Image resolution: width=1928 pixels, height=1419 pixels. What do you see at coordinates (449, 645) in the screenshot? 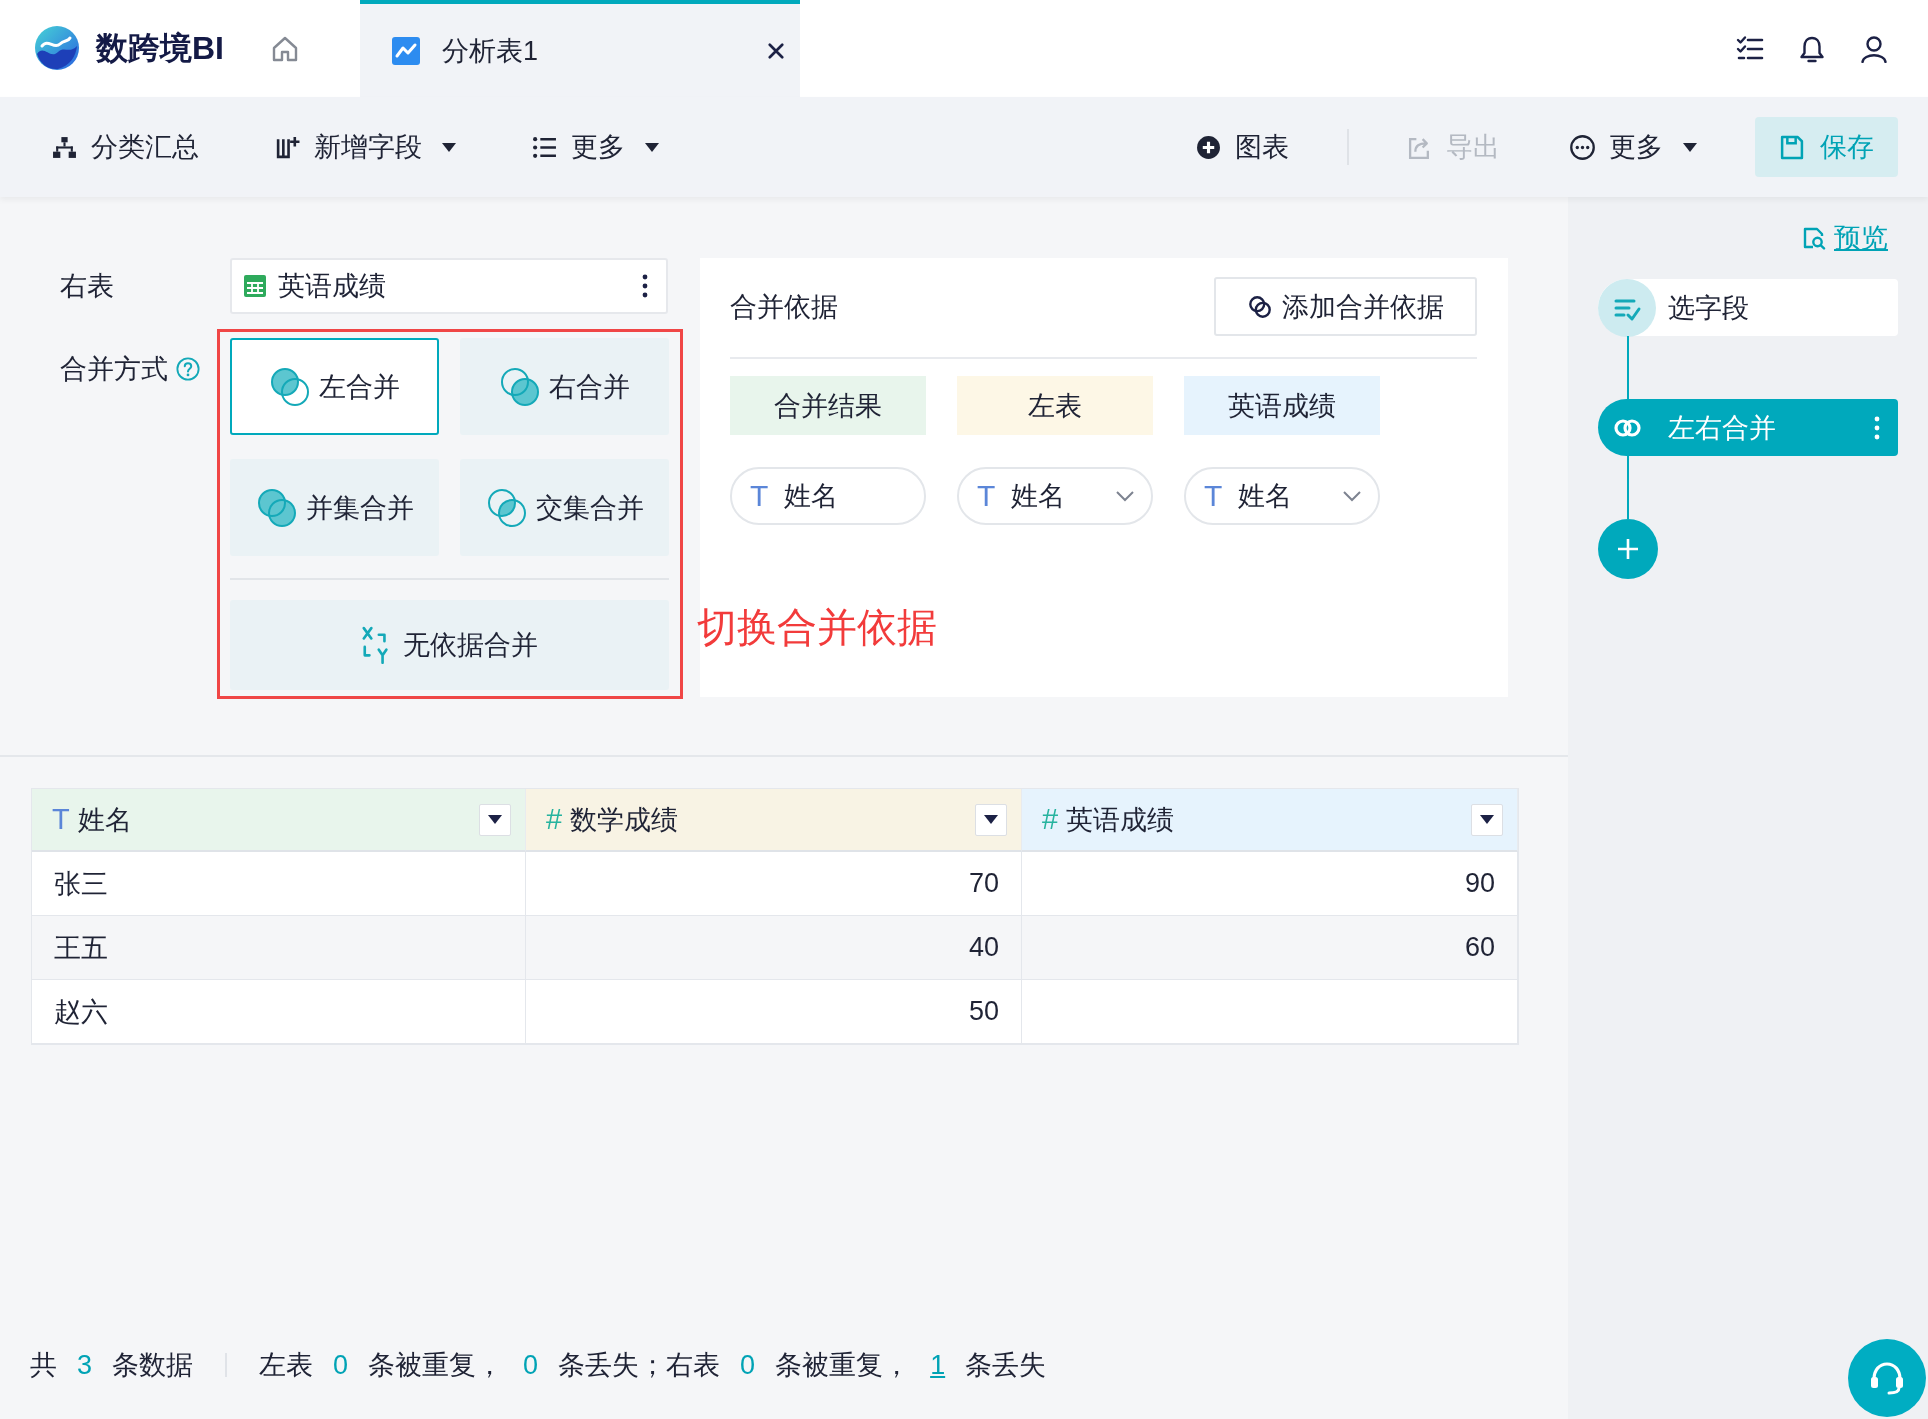
I see `merge-option: 无依据合并` at bounding box center [449, 645].